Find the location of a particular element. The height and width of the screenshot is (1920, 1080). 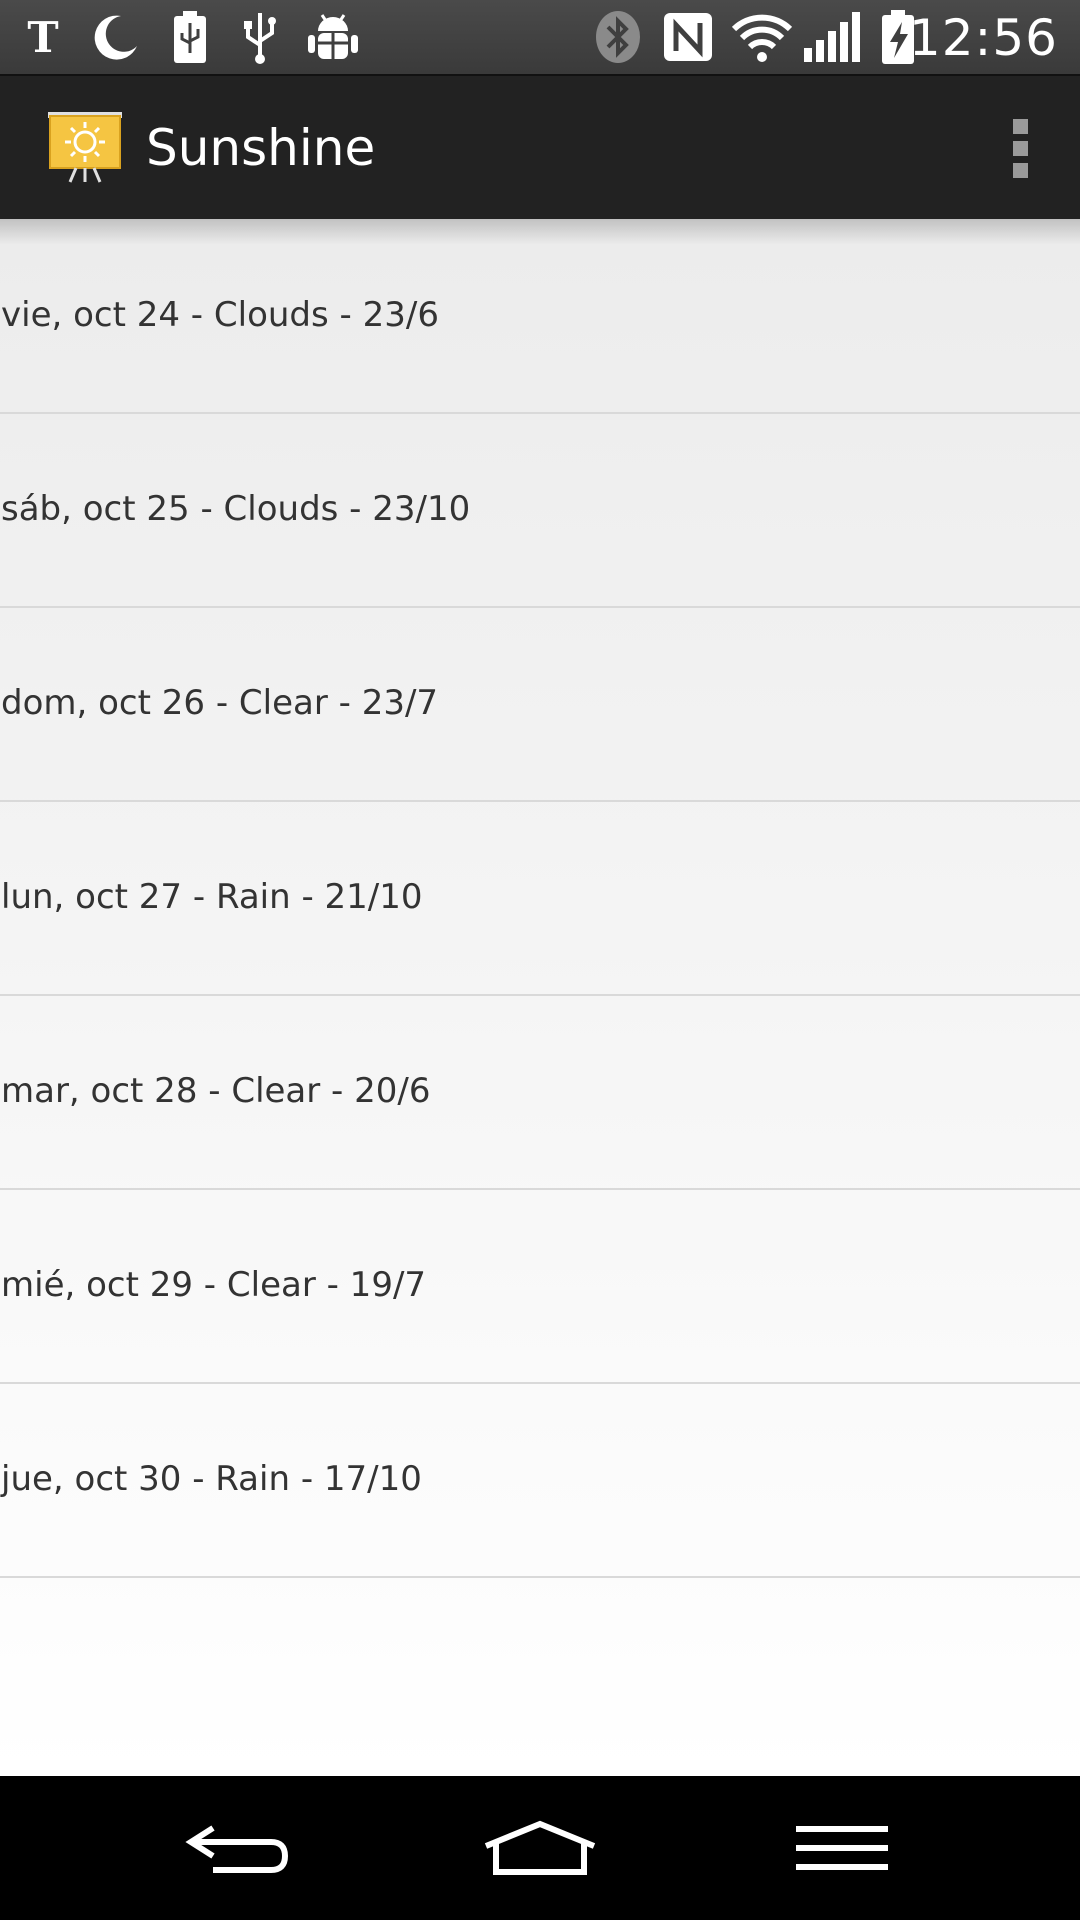

forecast-list-item: sáb, oct 25 - Clouds - 23/10 is located at coordinates (540, 510).